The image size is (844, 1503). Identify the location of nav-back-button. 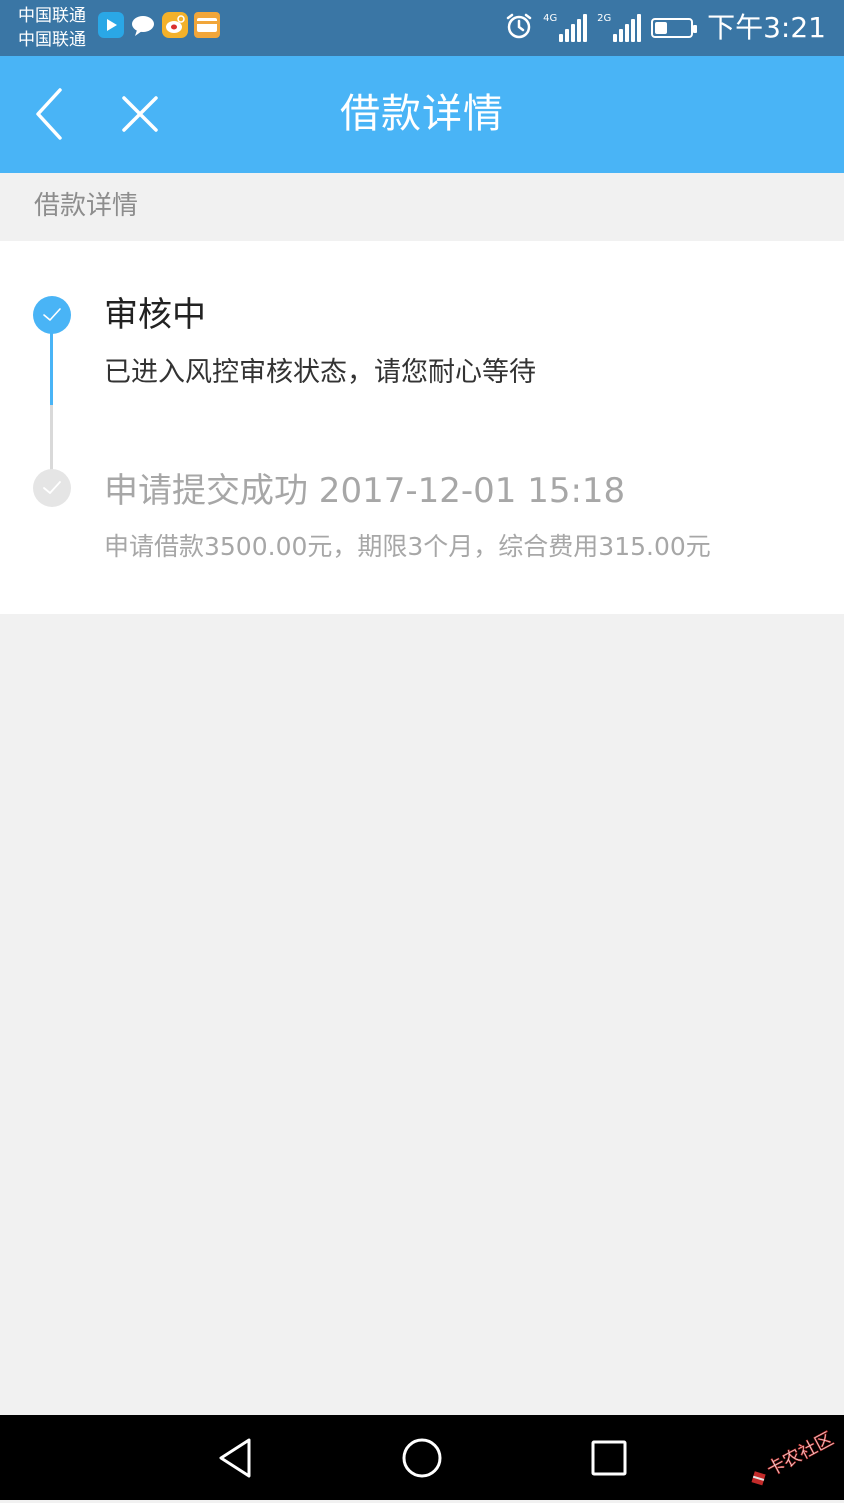
(235, 1458).